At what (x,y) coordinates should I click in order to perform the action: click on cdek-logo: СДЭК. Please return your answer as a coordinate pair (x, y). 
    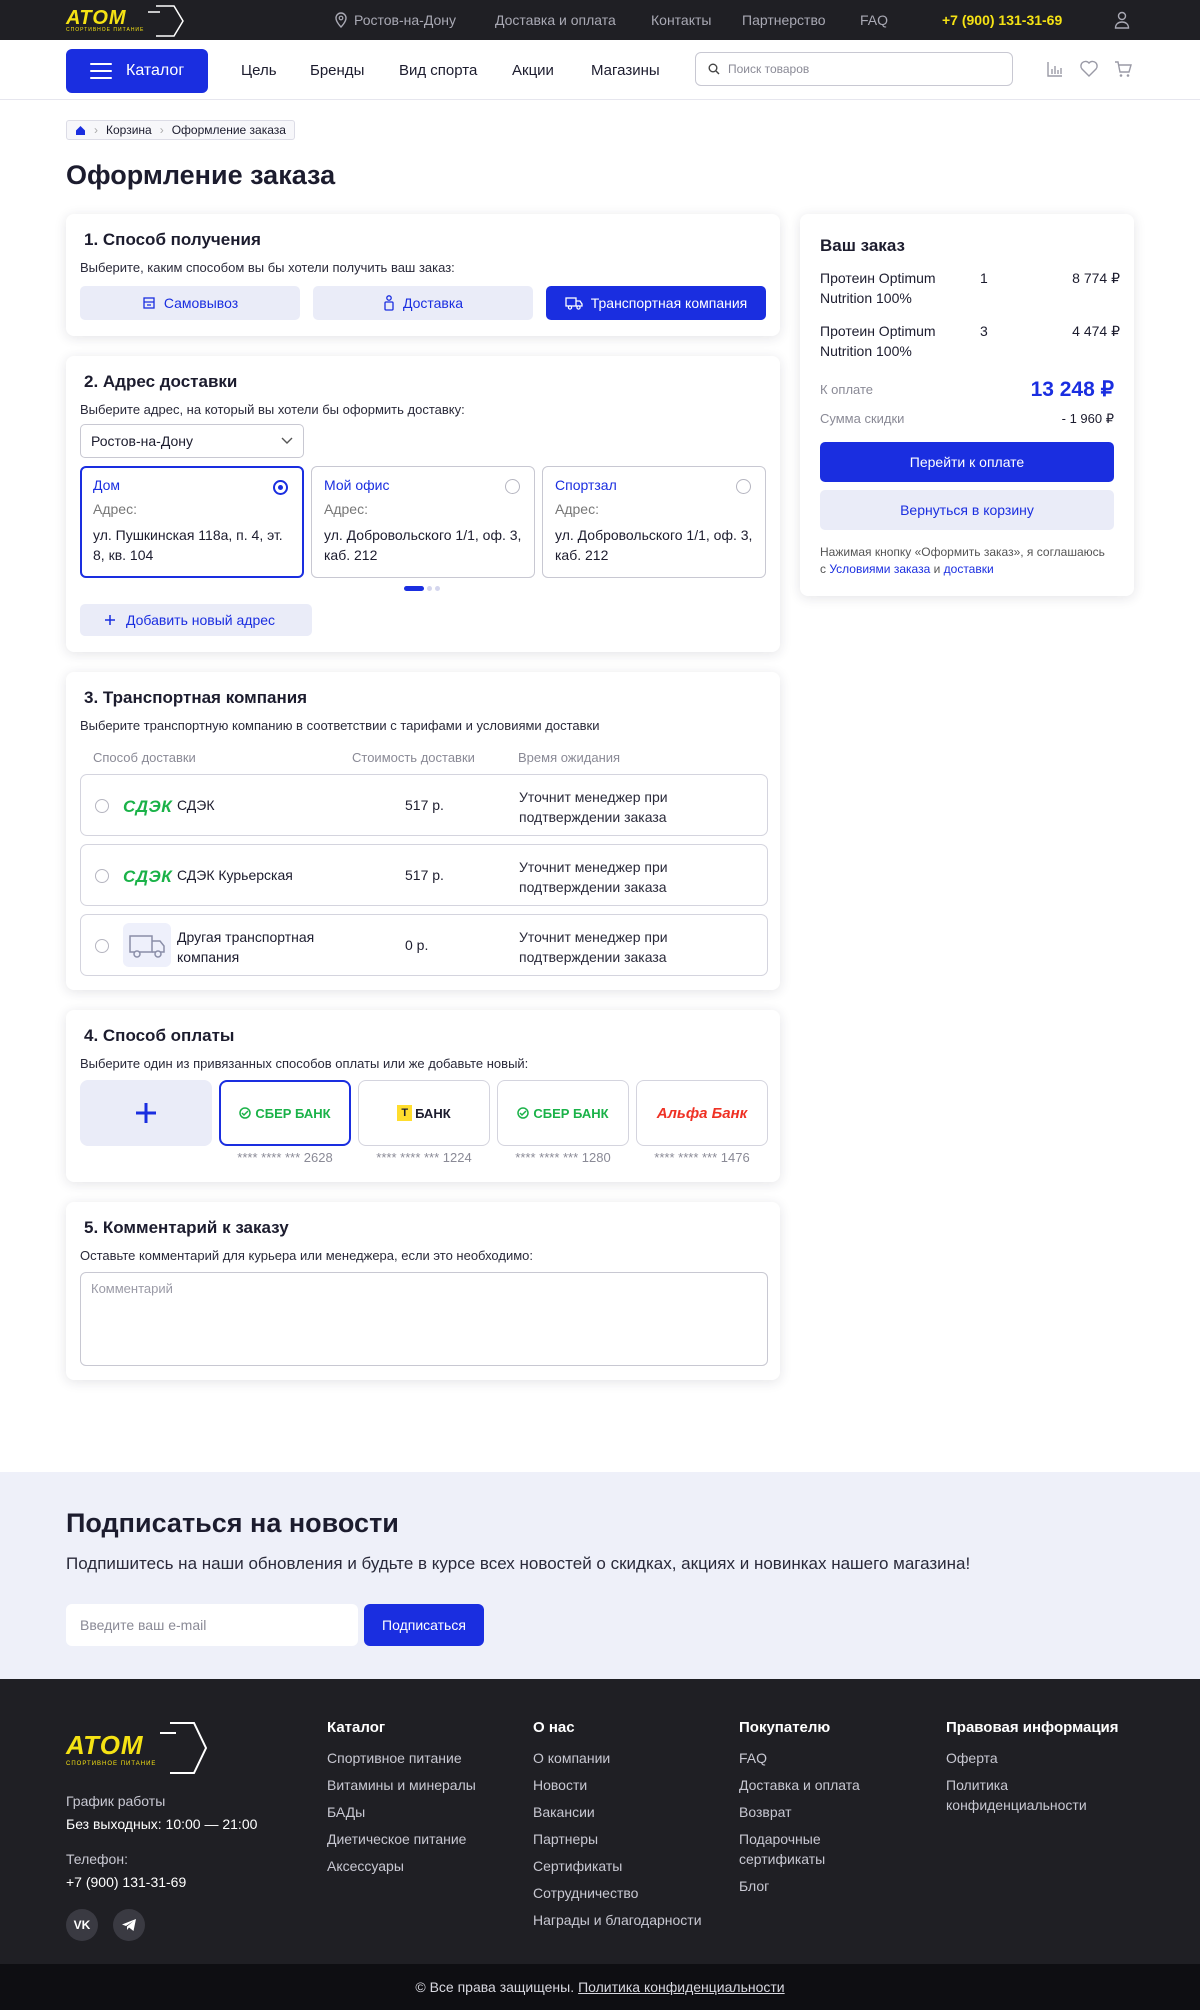
    Looking at the image, I should click on (148, 806).